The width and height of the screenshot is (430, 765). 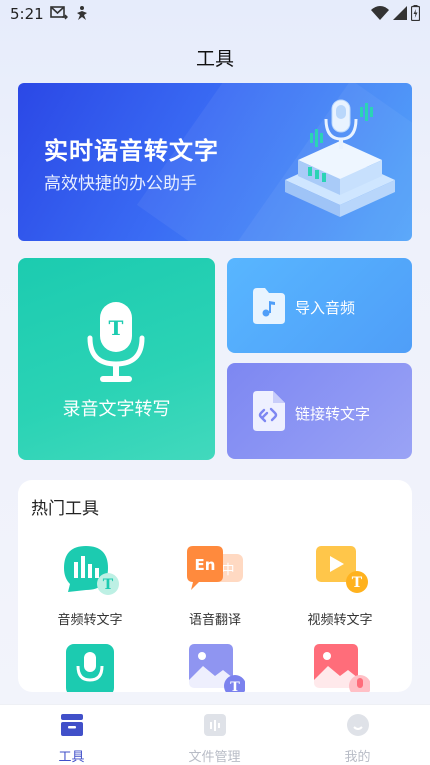 What do you see at coordinates (415, 13) in the screenshot?
I see `battery-icon` at bounding box center [415, 13].